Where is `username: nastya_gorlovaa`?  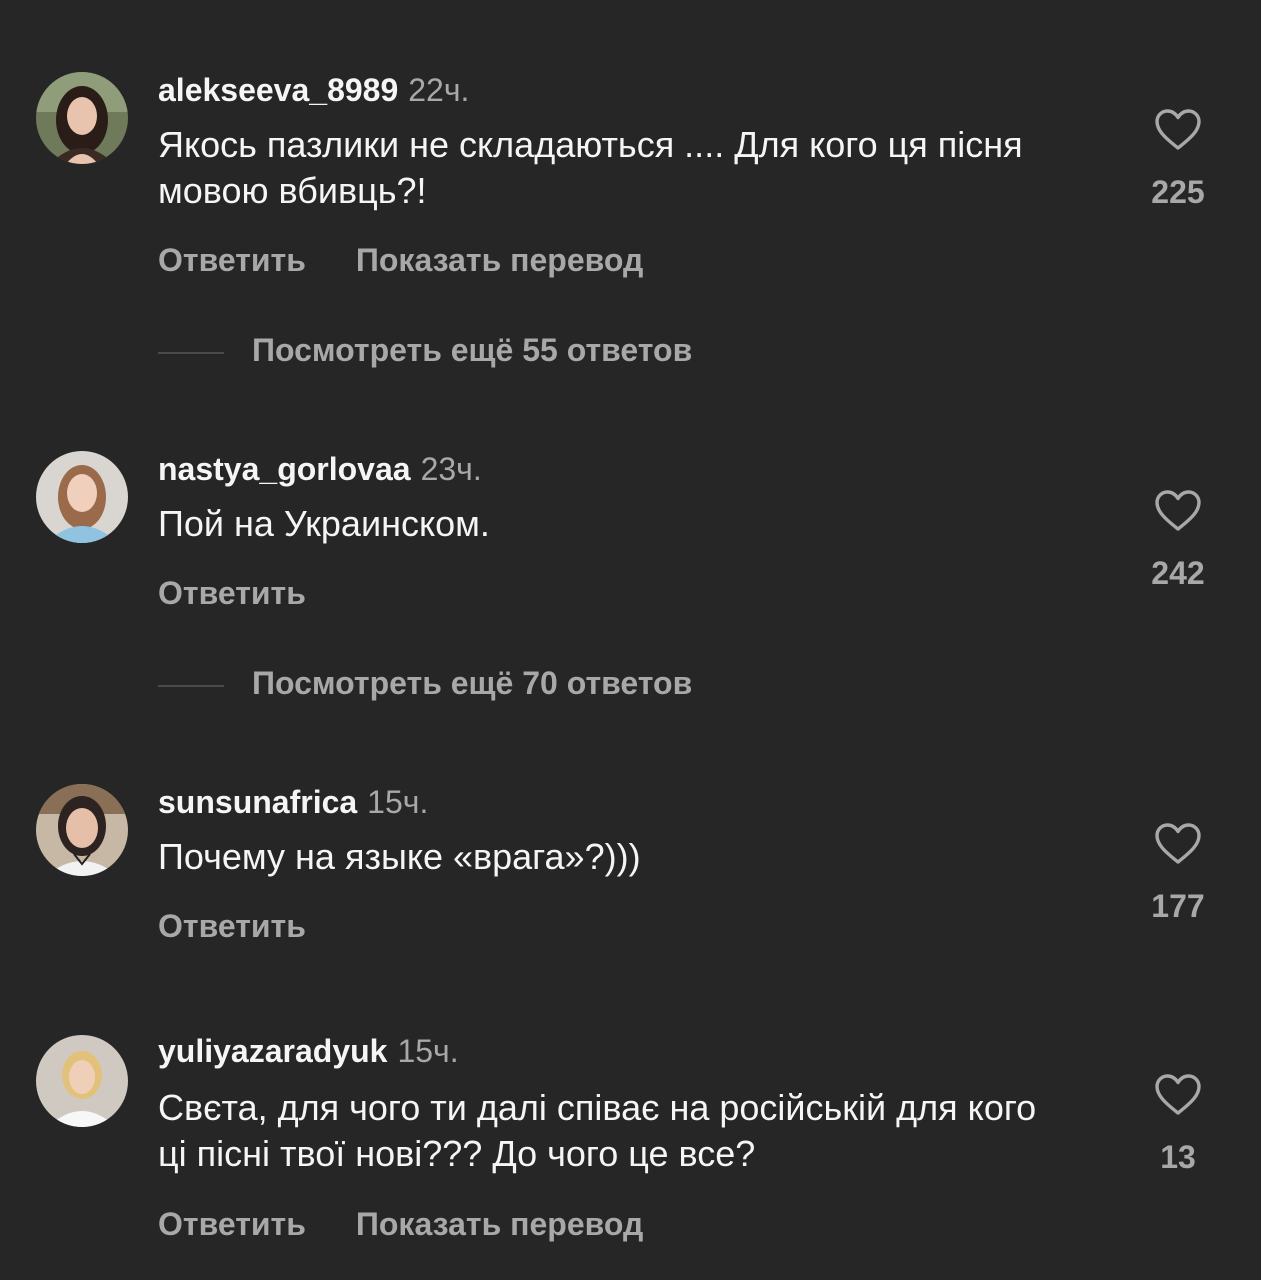
username: nastya_gorlovaa is located at coordinates (284, 469).